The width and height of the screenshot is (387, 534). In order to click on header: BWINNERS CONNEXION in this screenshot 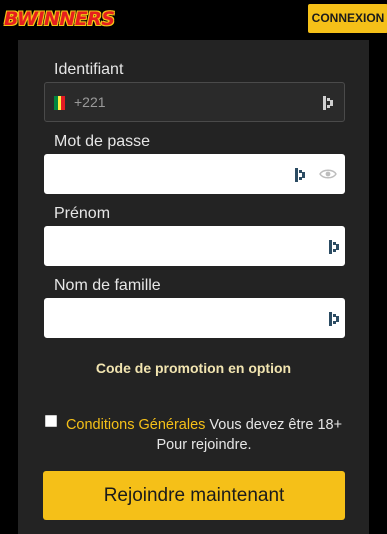, I will do `click(193, 20)`.